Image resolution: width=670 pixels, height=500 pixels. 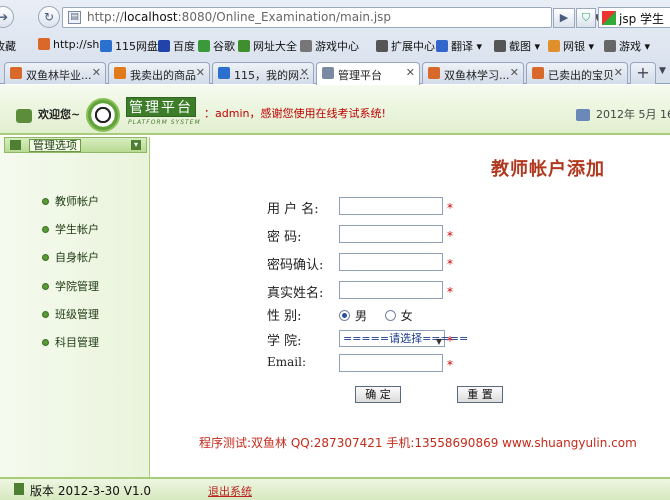 What do you see at coordinates (662, 71) in the screenshot?
I see `tab-list-icon: ▼` at bounding box center [662, 71].